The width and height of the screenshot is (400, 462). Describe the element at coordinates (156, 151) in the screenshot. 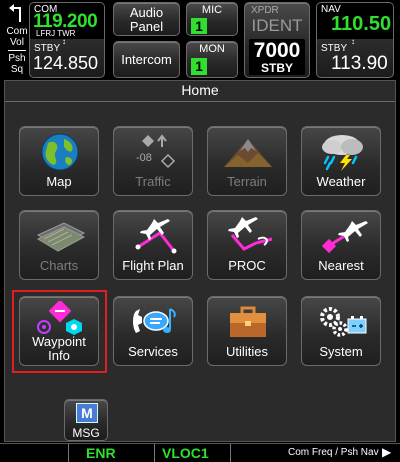

I see `traffic-icon: -08` at that location.